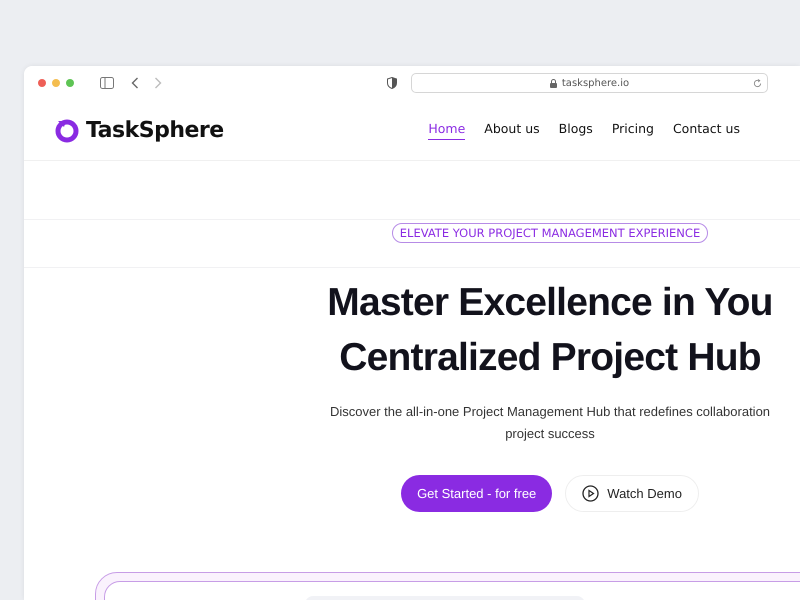  I want to click on nav-link: Contact us, so click(706, 130).